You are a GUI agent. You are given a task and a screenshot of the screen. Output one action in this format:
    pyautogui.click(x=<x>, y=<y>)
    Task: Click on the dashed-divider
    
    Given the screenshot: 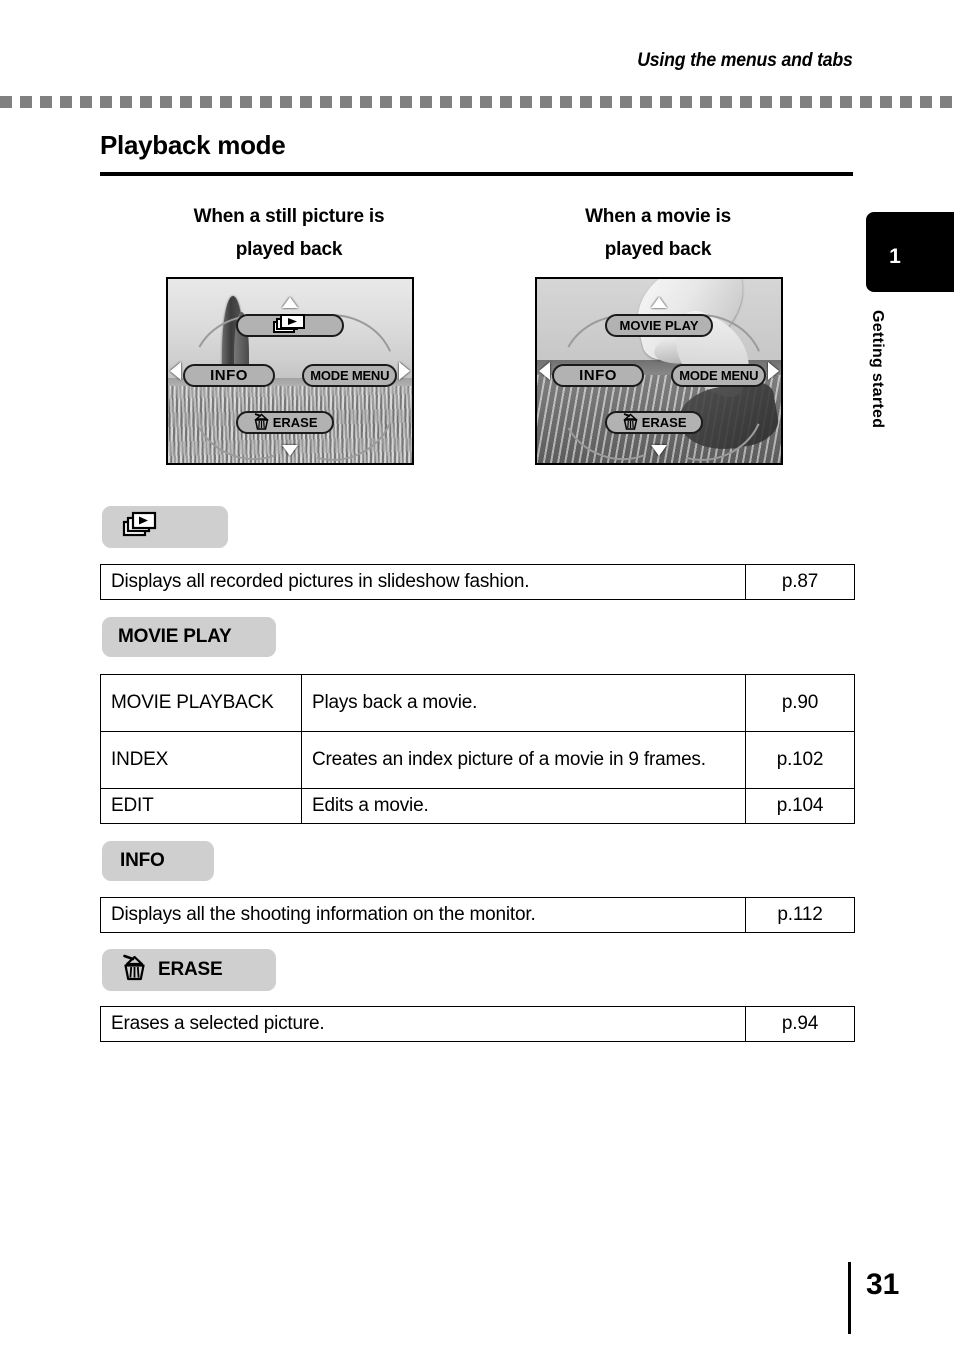 What is the action you would take?
    pyautogui.click(x=477, y=102)
    